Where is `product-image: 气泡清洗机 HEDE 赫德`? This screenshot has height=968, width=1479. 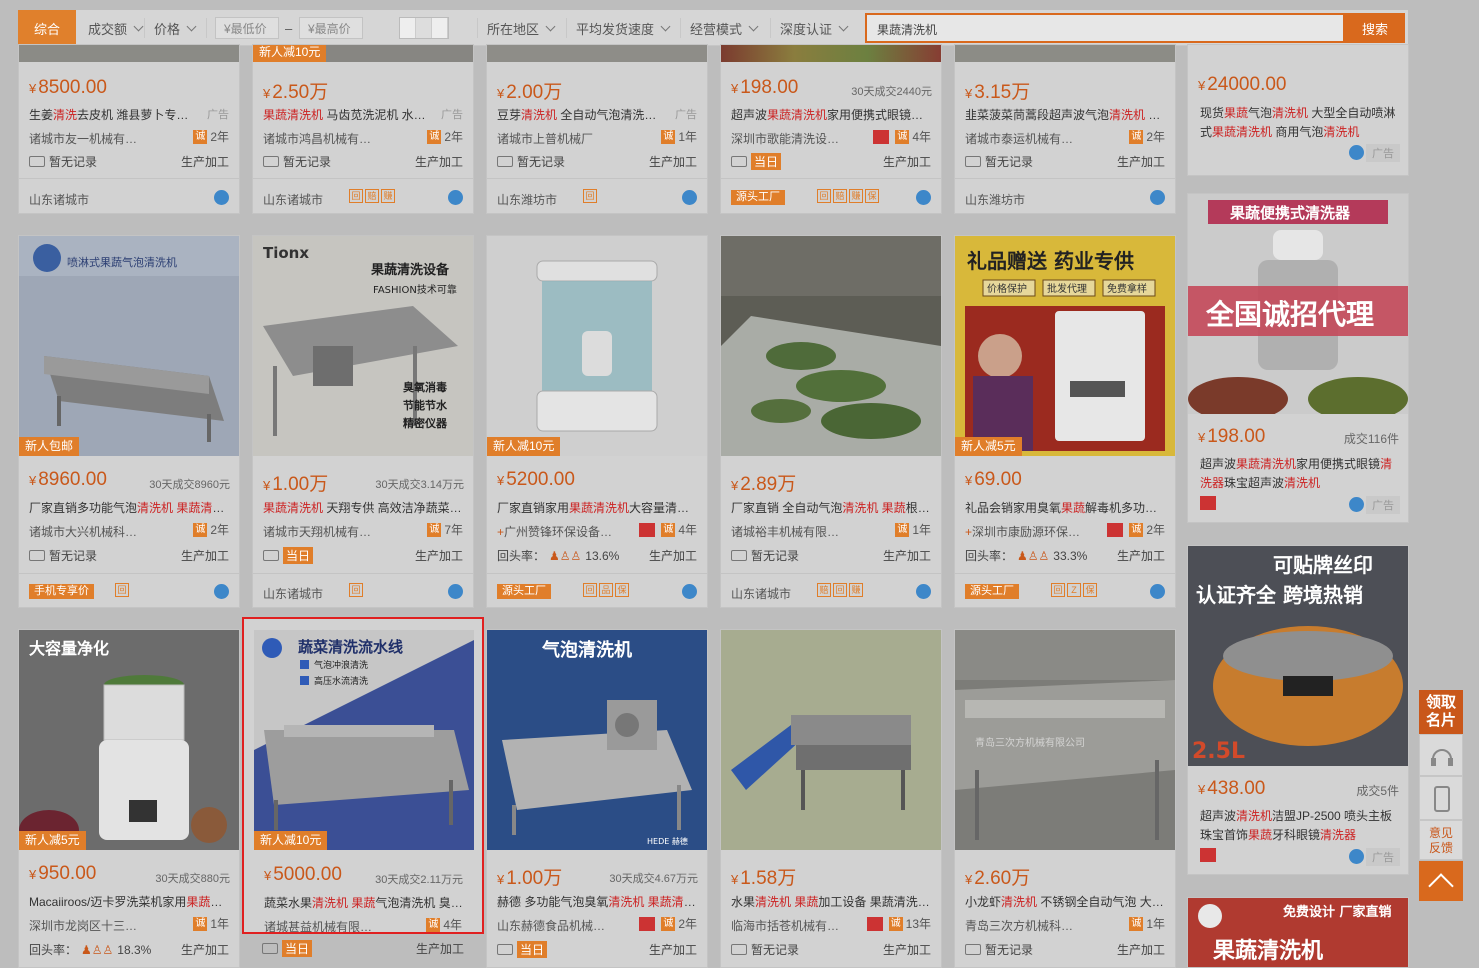
product-image: 气泡清洗机 HEDE 赫德 is located at coordinates (597, 740).